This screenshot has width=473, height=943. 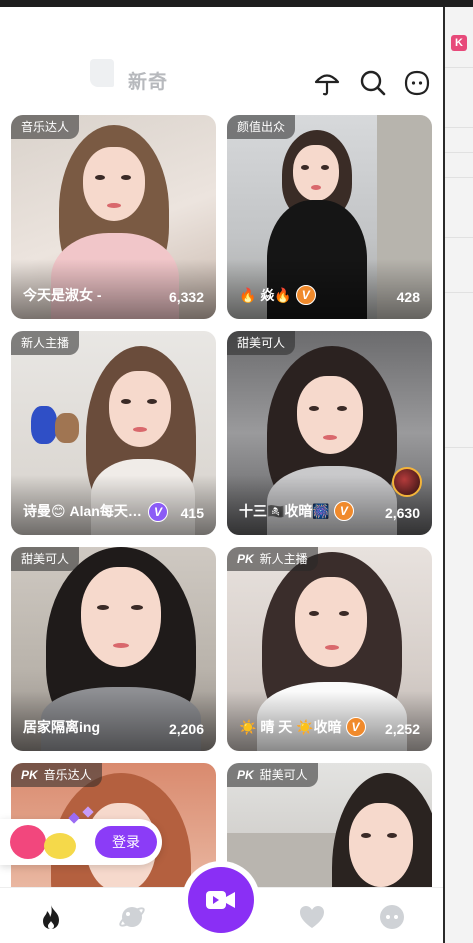 I want to click on tab-xinqi: 新奇, so click(x=148, y=80).